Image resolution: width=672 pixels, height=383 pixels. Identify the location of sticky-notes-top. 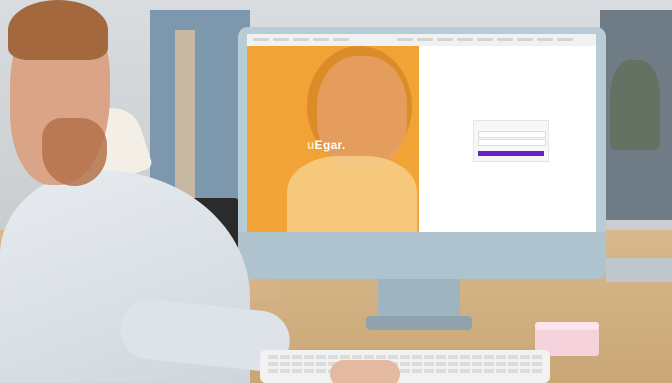
(567, 326).